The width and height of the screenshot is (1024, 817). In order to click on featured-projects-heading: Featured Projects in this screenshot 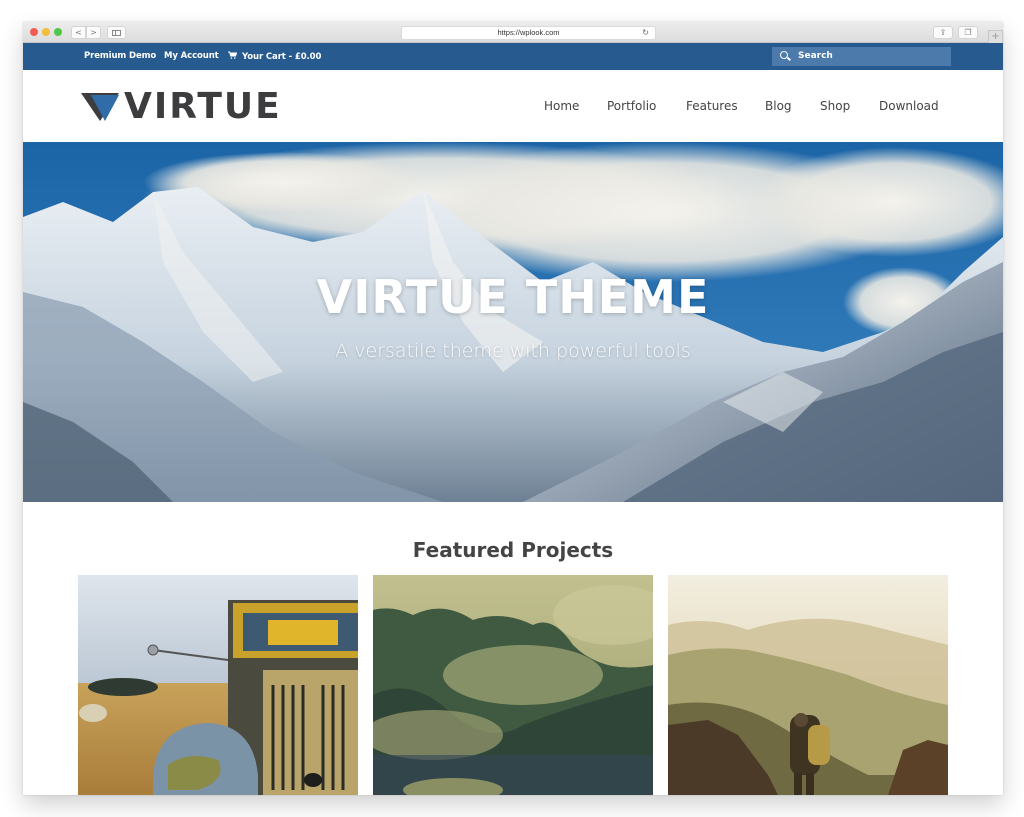, I will do `click(513, 550)`.